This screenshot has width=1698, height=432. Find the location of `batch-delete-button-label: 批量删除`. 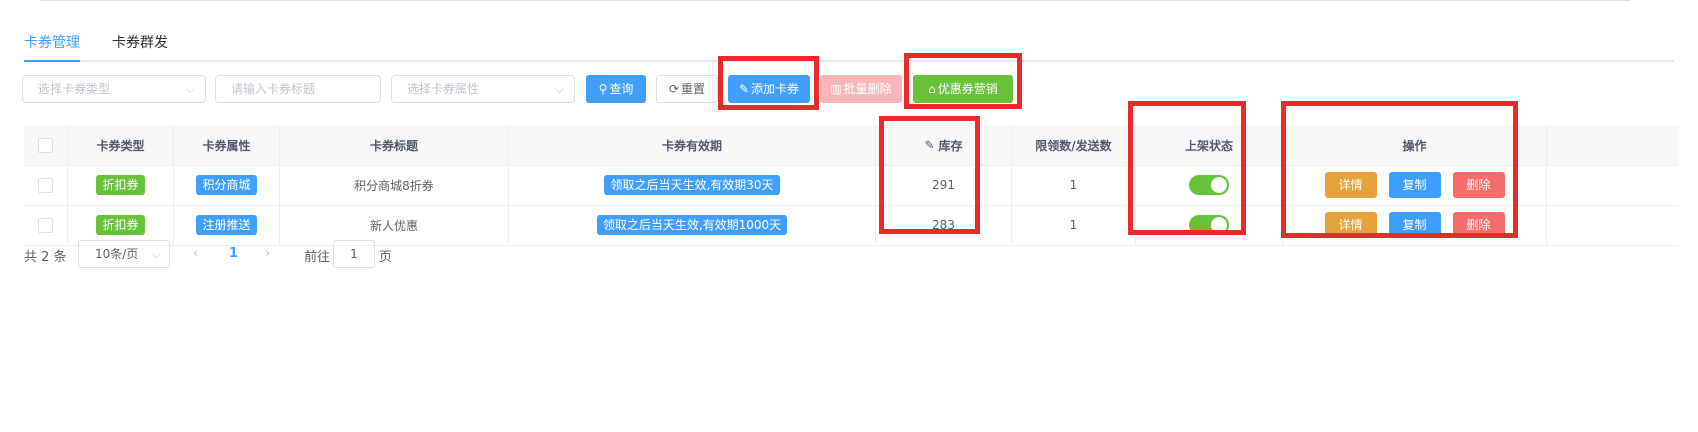

batch-delete-button-label: 批量删除 is located at coordinates (867, 89).